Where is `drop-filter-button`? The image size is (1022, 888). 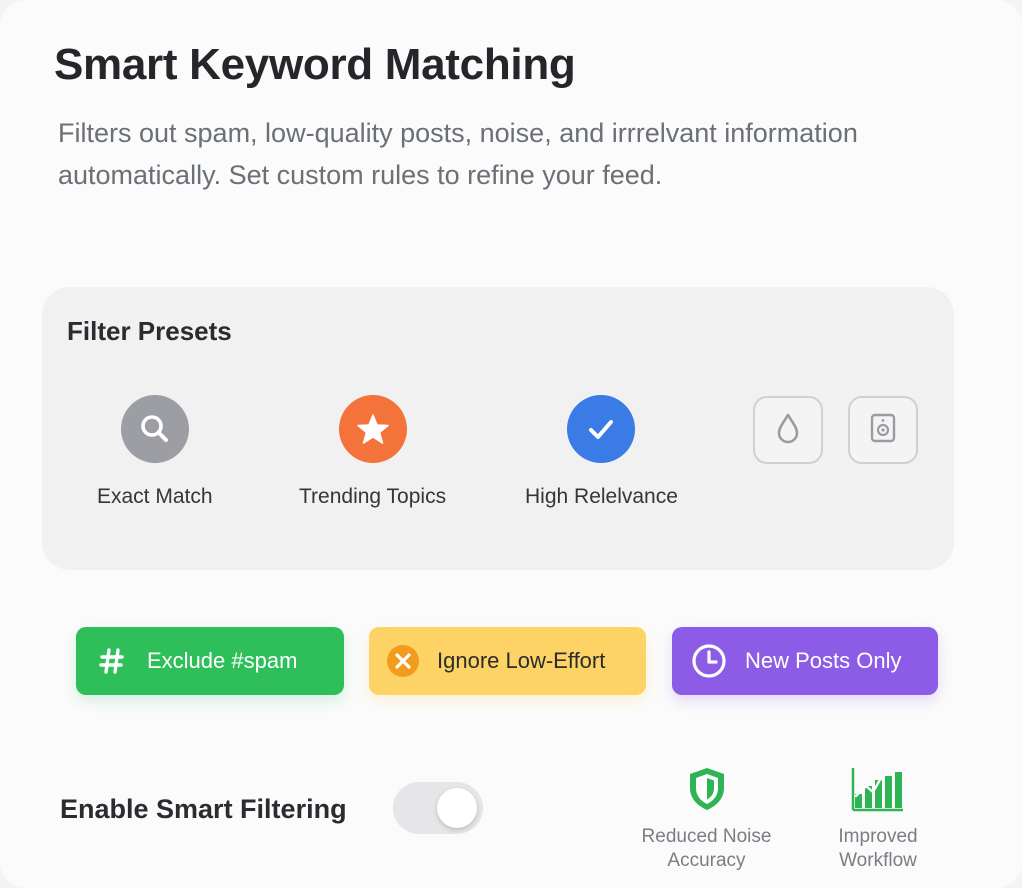 drop-filter-button is located at coordinates (788, 430).